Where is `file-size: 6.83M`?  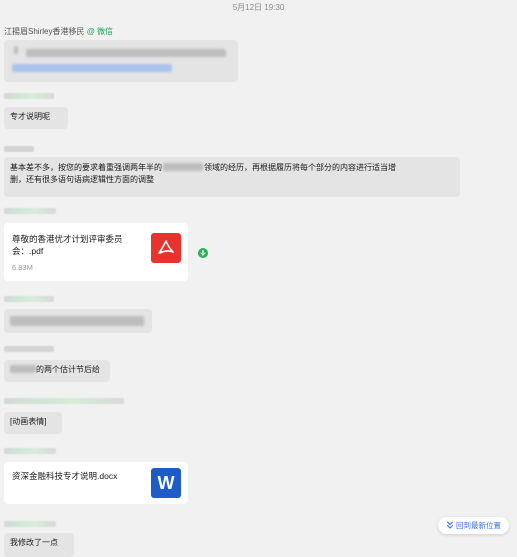 file-size: 6.83M is located at coordinates (22, 267).